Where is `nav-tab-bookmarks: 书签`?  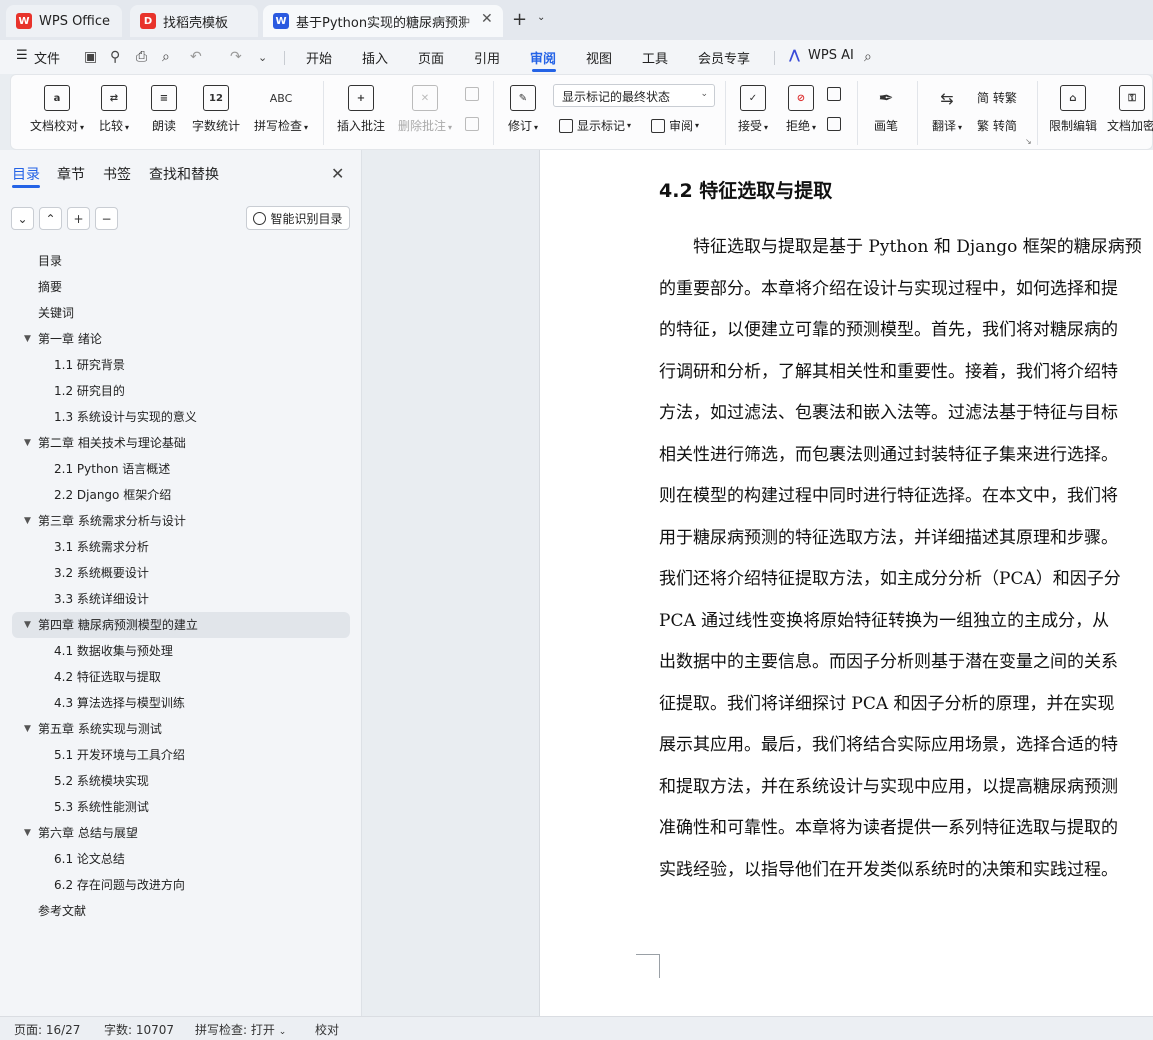
nav-tab-bookmarks: 书签 is located at coordinates (117, 174).